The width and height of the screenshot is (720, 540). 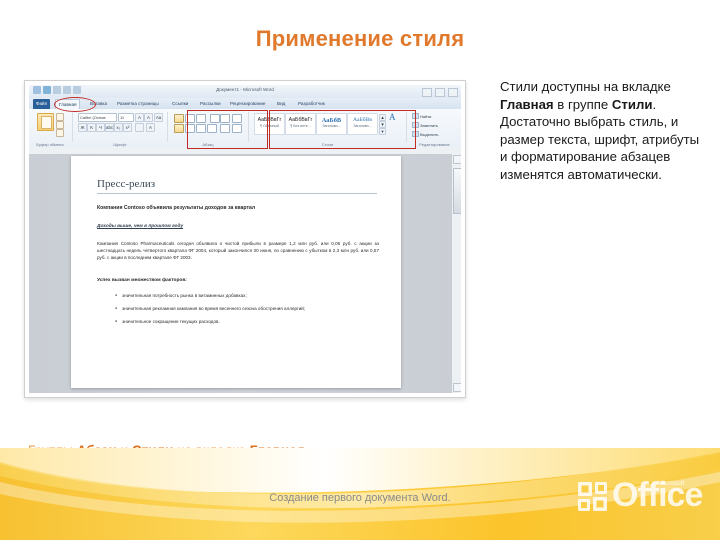 What do you see at coordinates (392, 117) in the screenshot?
I see `change-styles-icon: A` at bounding box center [392, 117].